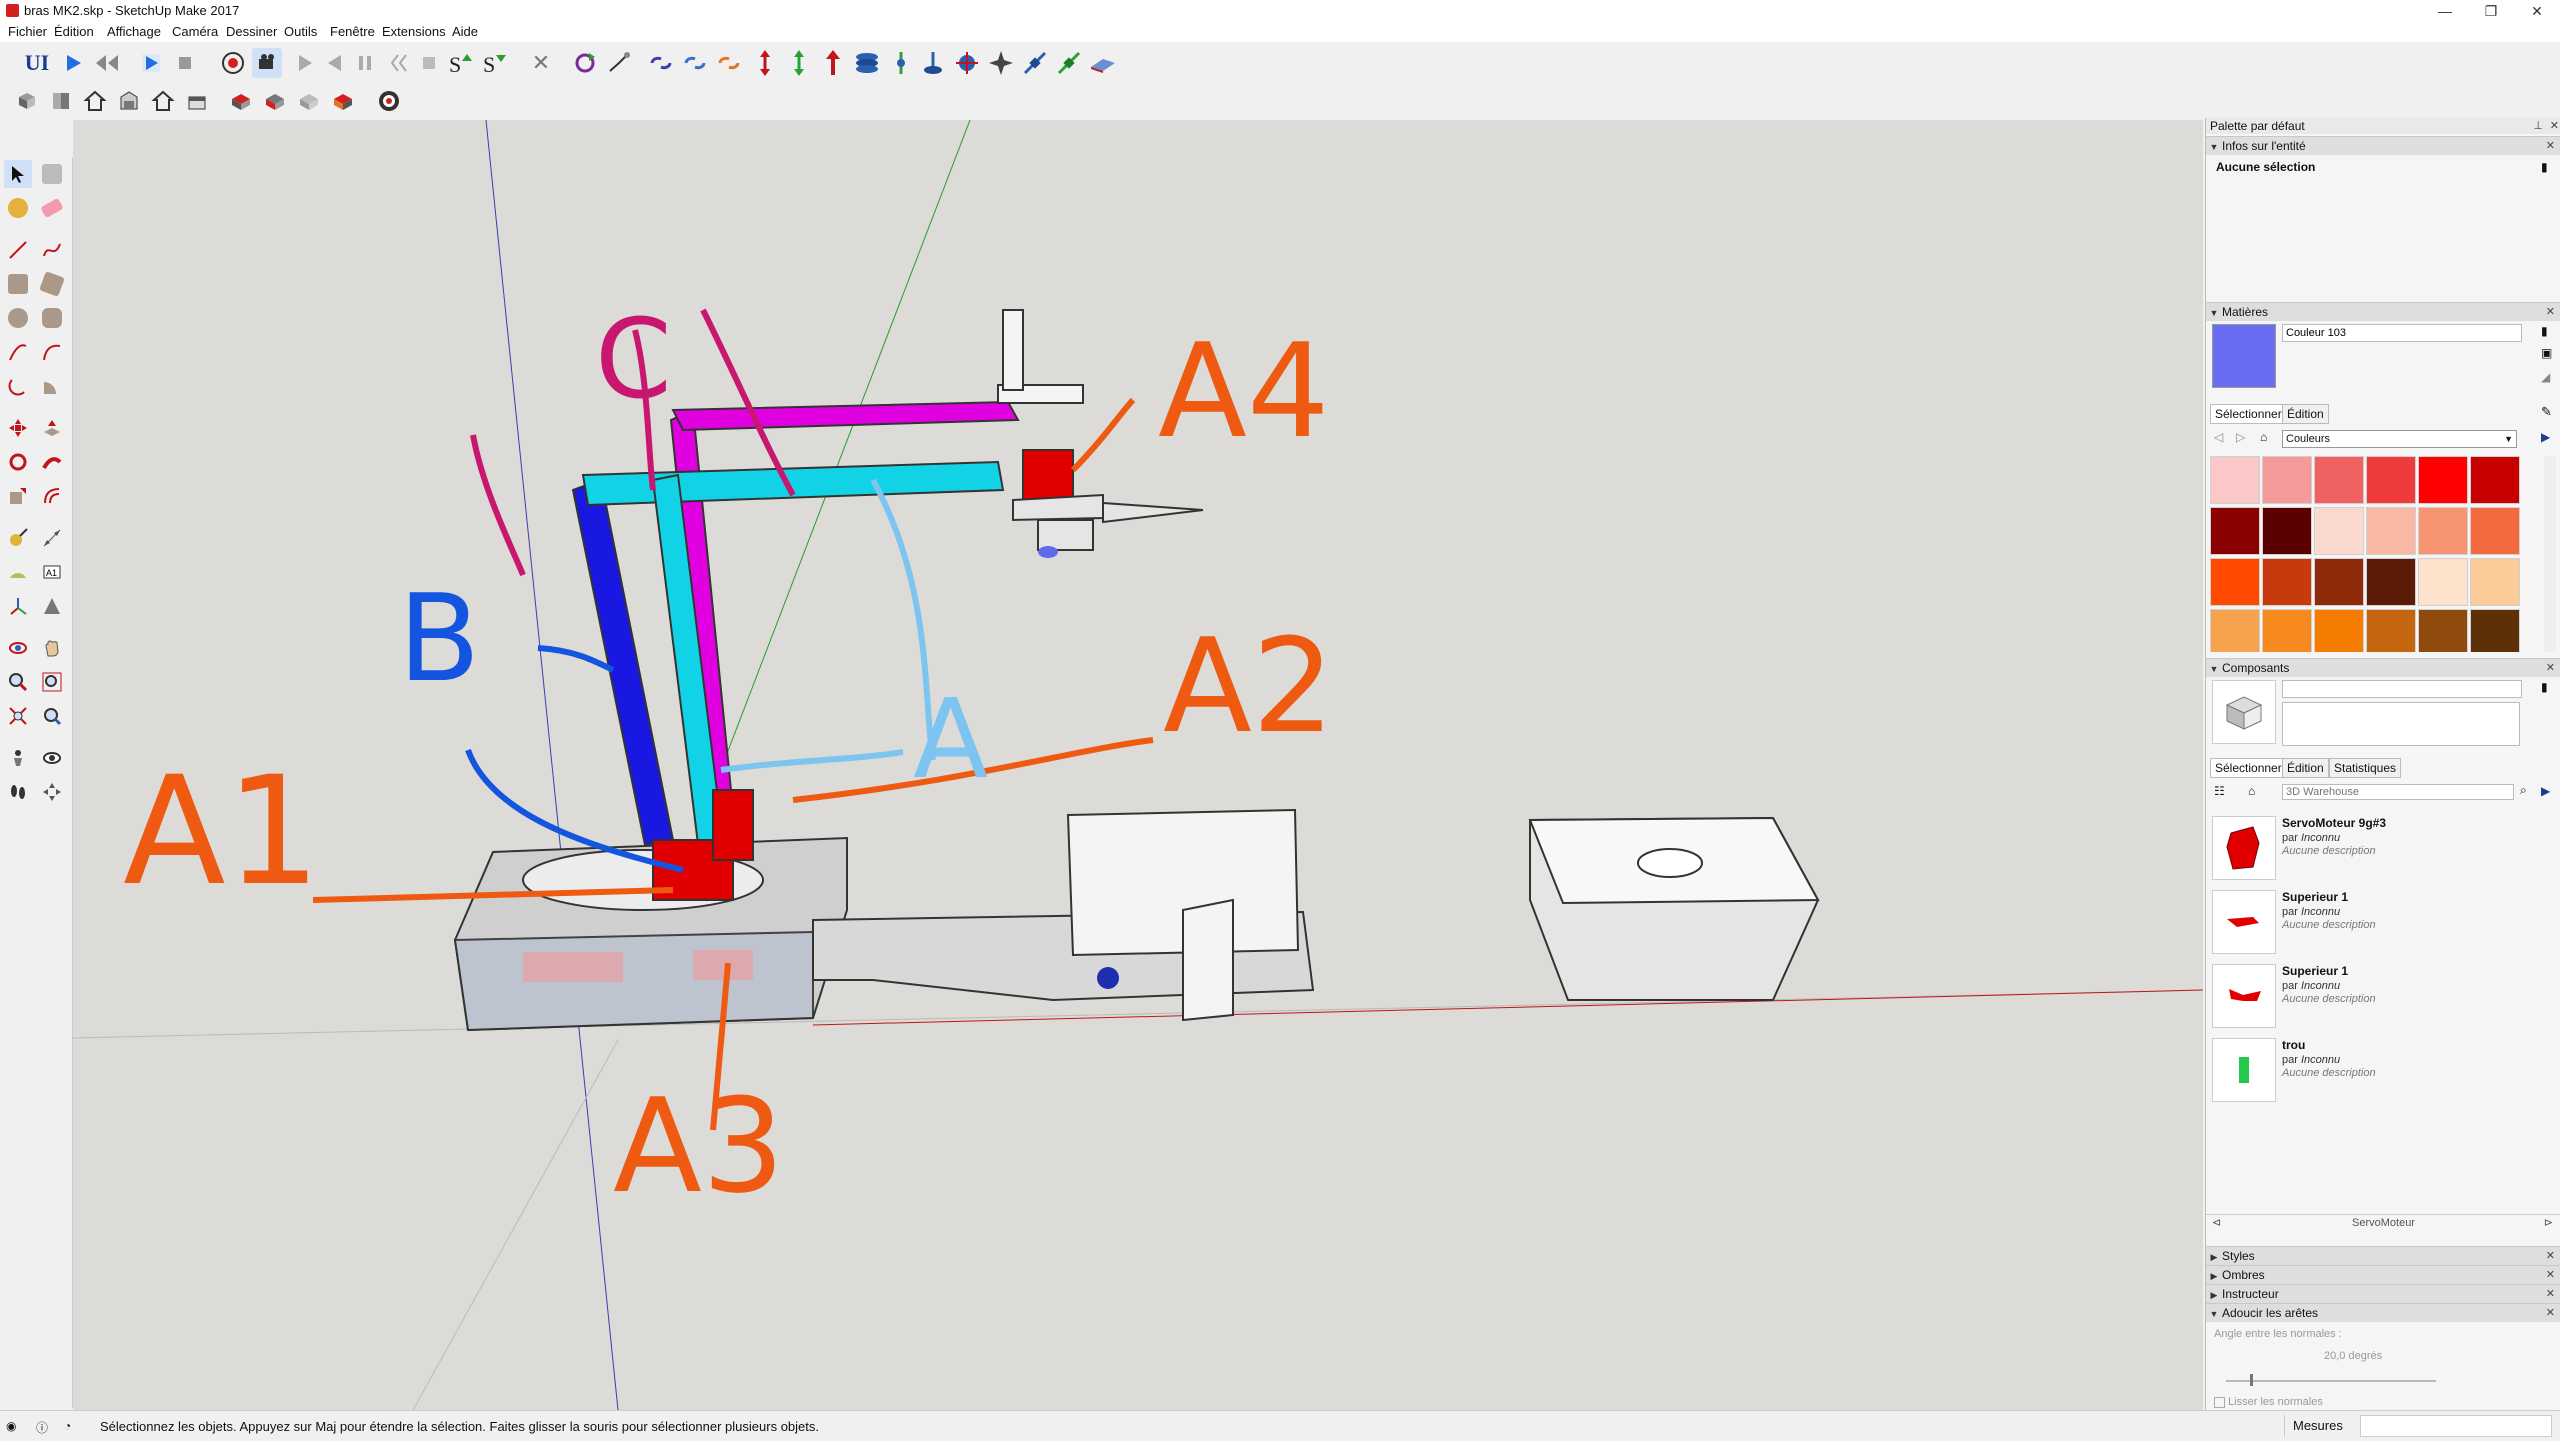  I want to click on arc-icon, so click(18, 352).